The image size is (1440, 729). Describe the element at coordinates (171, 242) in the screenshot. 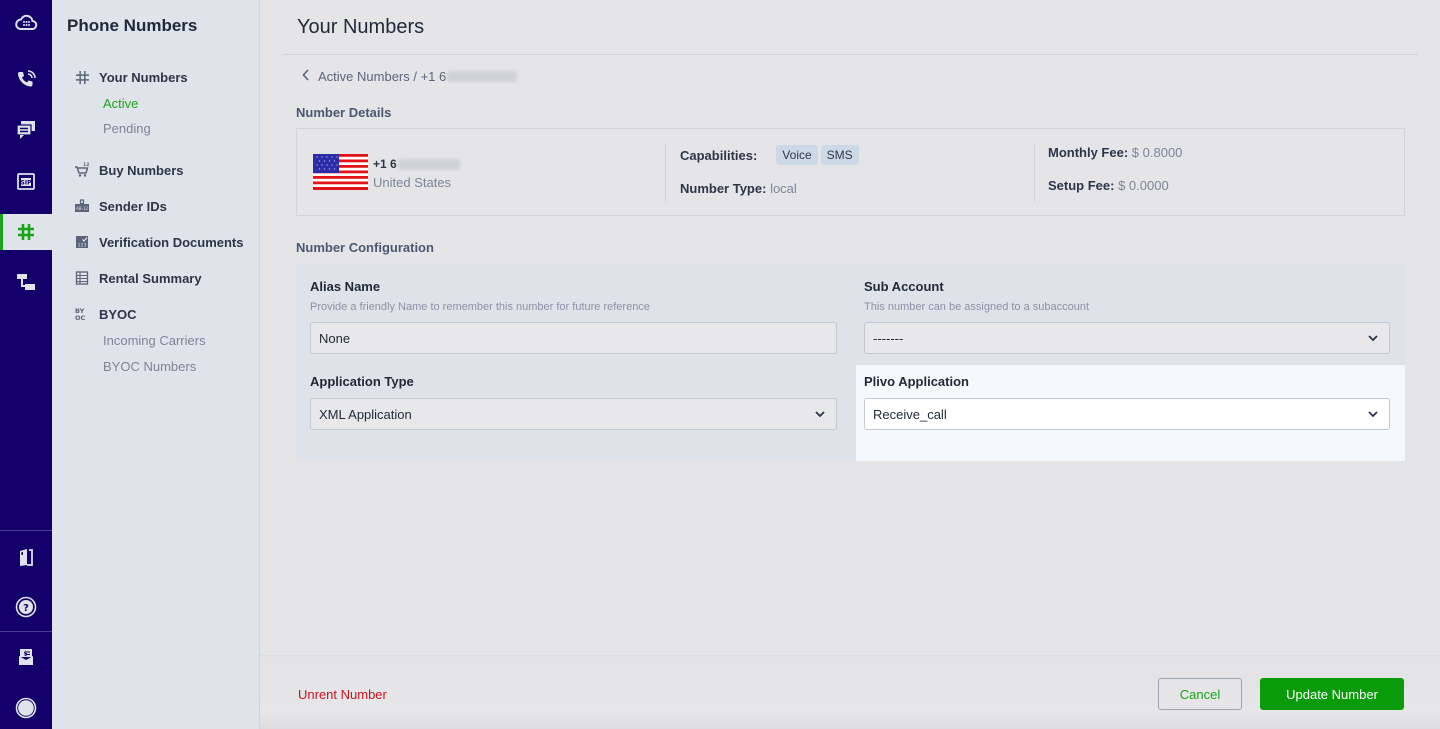

I see `sidebar-item-label: Verification Documents` at that location.